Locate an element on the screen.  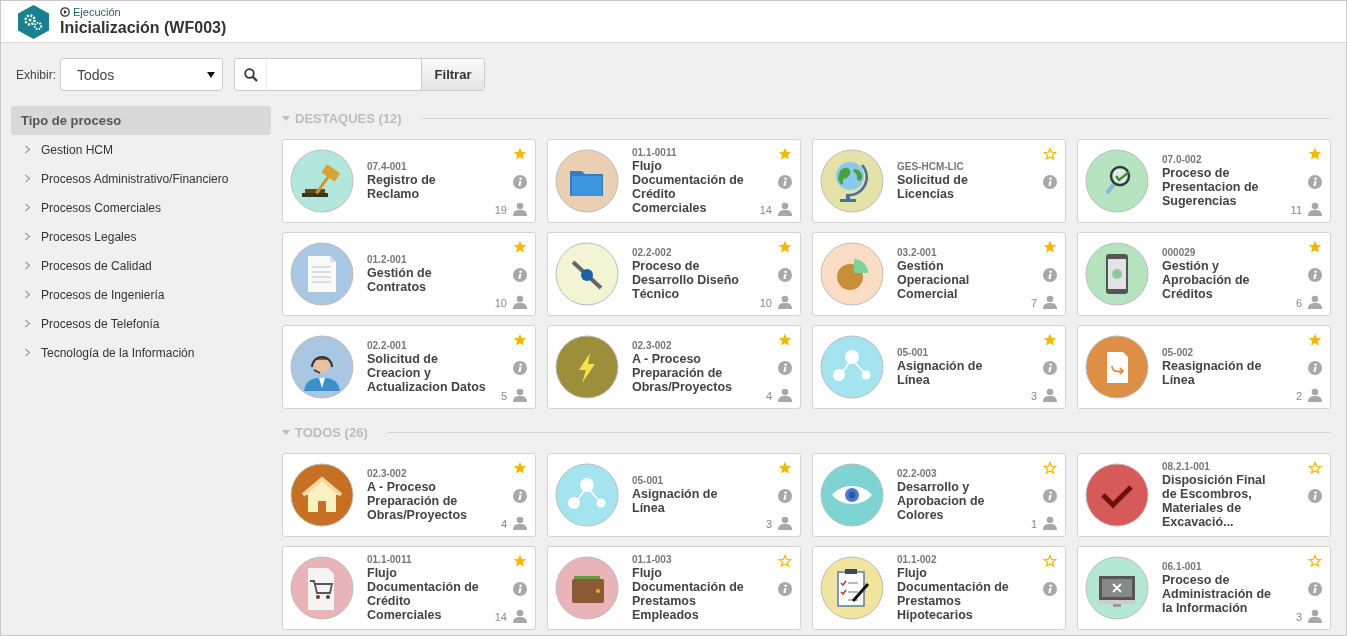
process-card: 03.2-001 Gestión Operacional Comercial 7 is located at coordinates (939, 274).